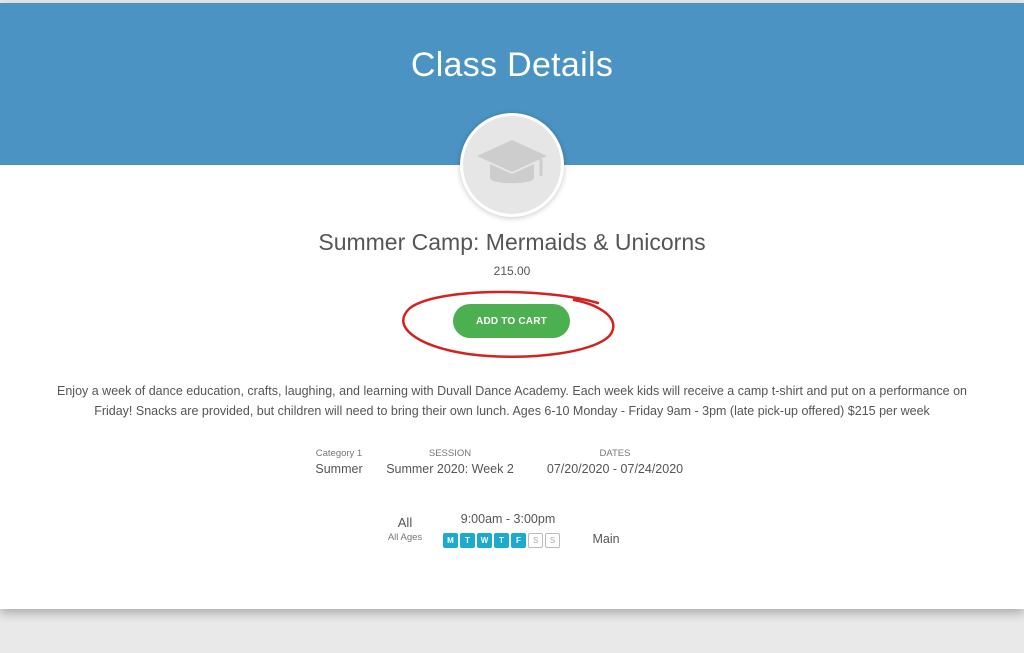 The height and width of the screenshot is (653, 1024). I want to click on ages-field: All All Ages, so click(405, 529).